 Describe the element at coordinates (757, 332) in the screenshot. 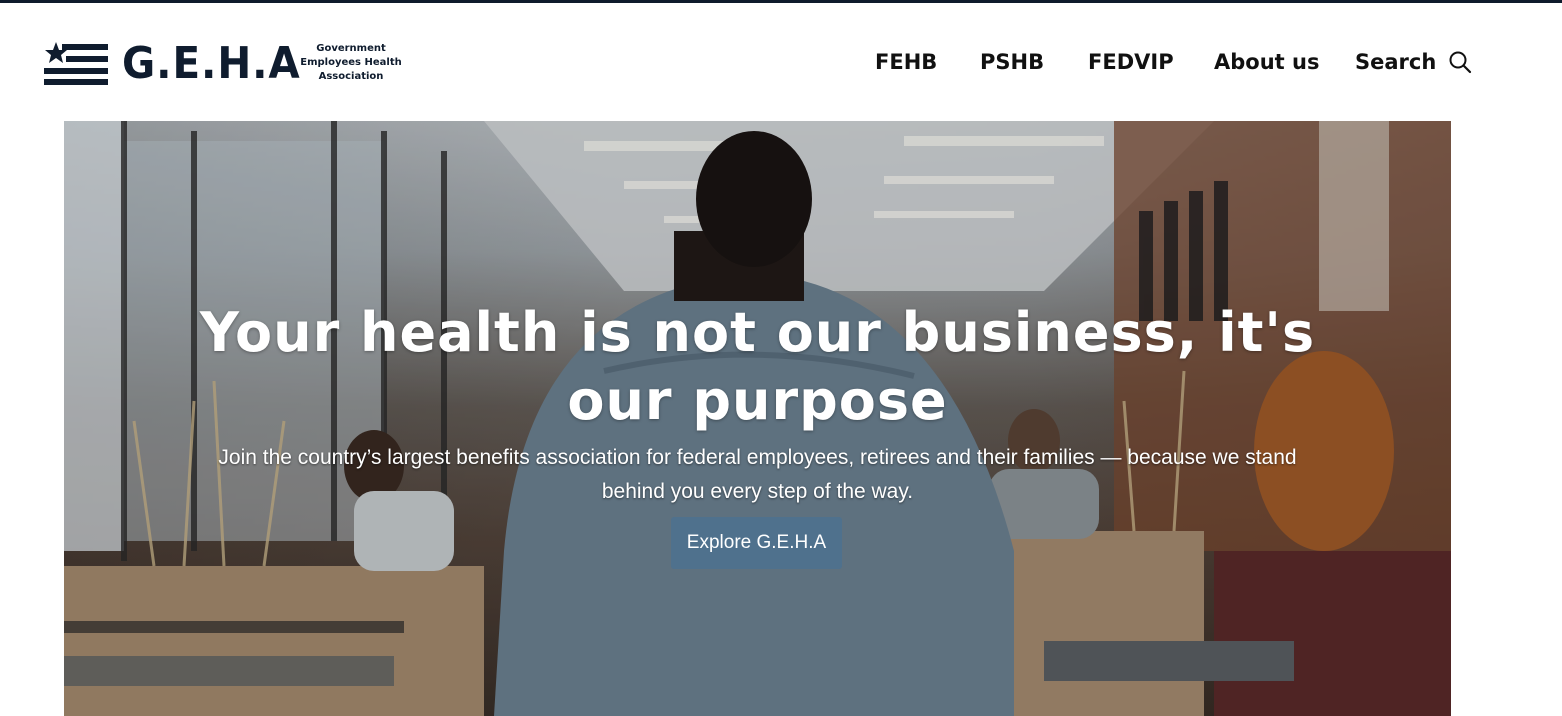

I see `hero-headline-line-1: Your health is not our business, it's` at that location.